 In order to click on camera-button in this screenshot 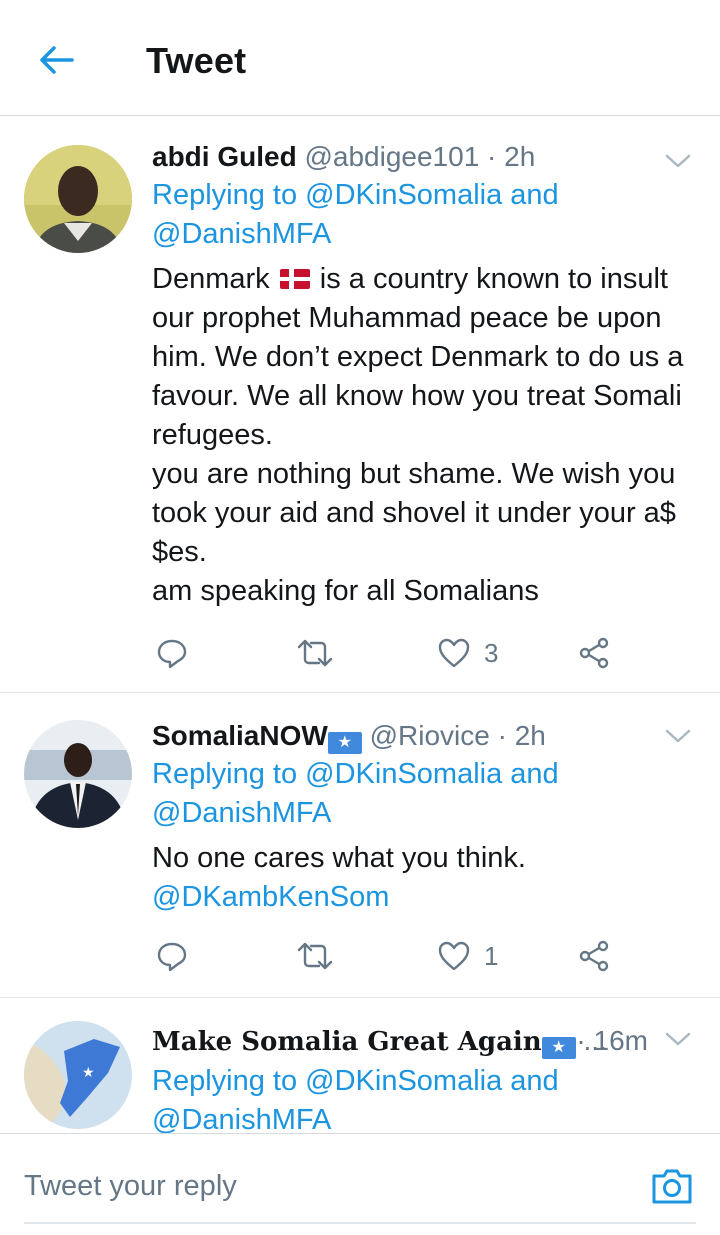, I will do `click(672, 1186)`.